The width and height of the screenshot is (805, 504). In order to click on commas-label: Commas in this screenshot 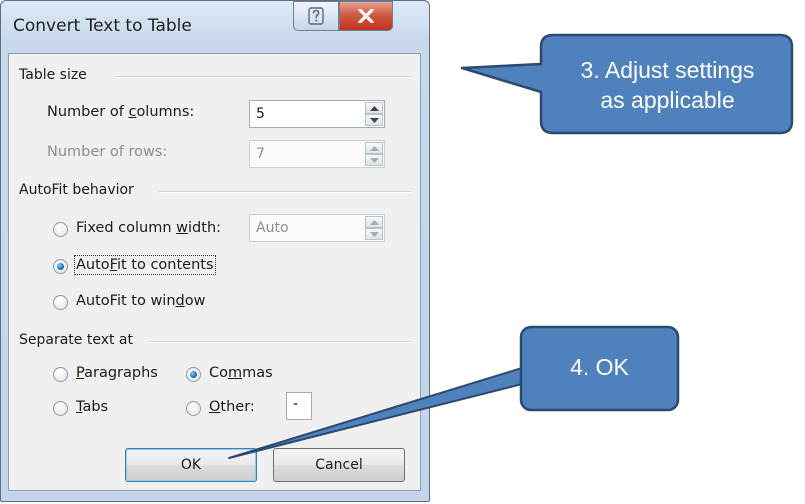, I will do `click(241, 373)`.